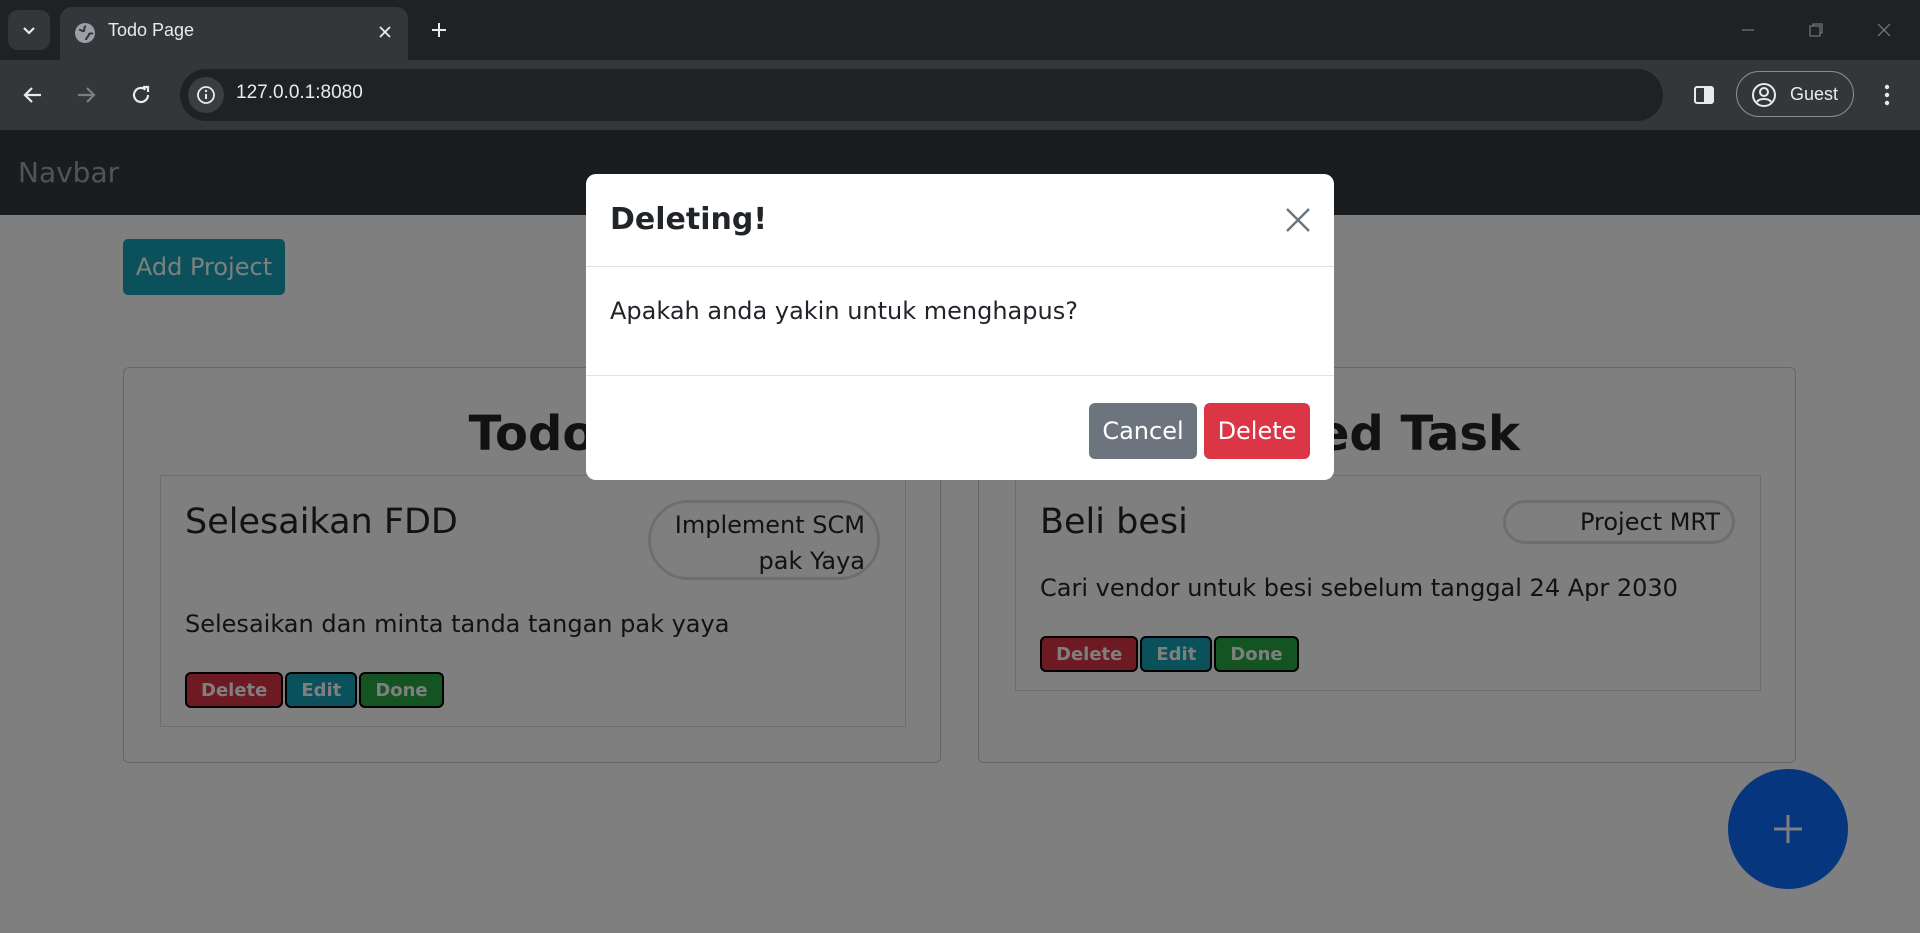  I want to click on browser-tab-bar: Todo Page, so click(960, 30).